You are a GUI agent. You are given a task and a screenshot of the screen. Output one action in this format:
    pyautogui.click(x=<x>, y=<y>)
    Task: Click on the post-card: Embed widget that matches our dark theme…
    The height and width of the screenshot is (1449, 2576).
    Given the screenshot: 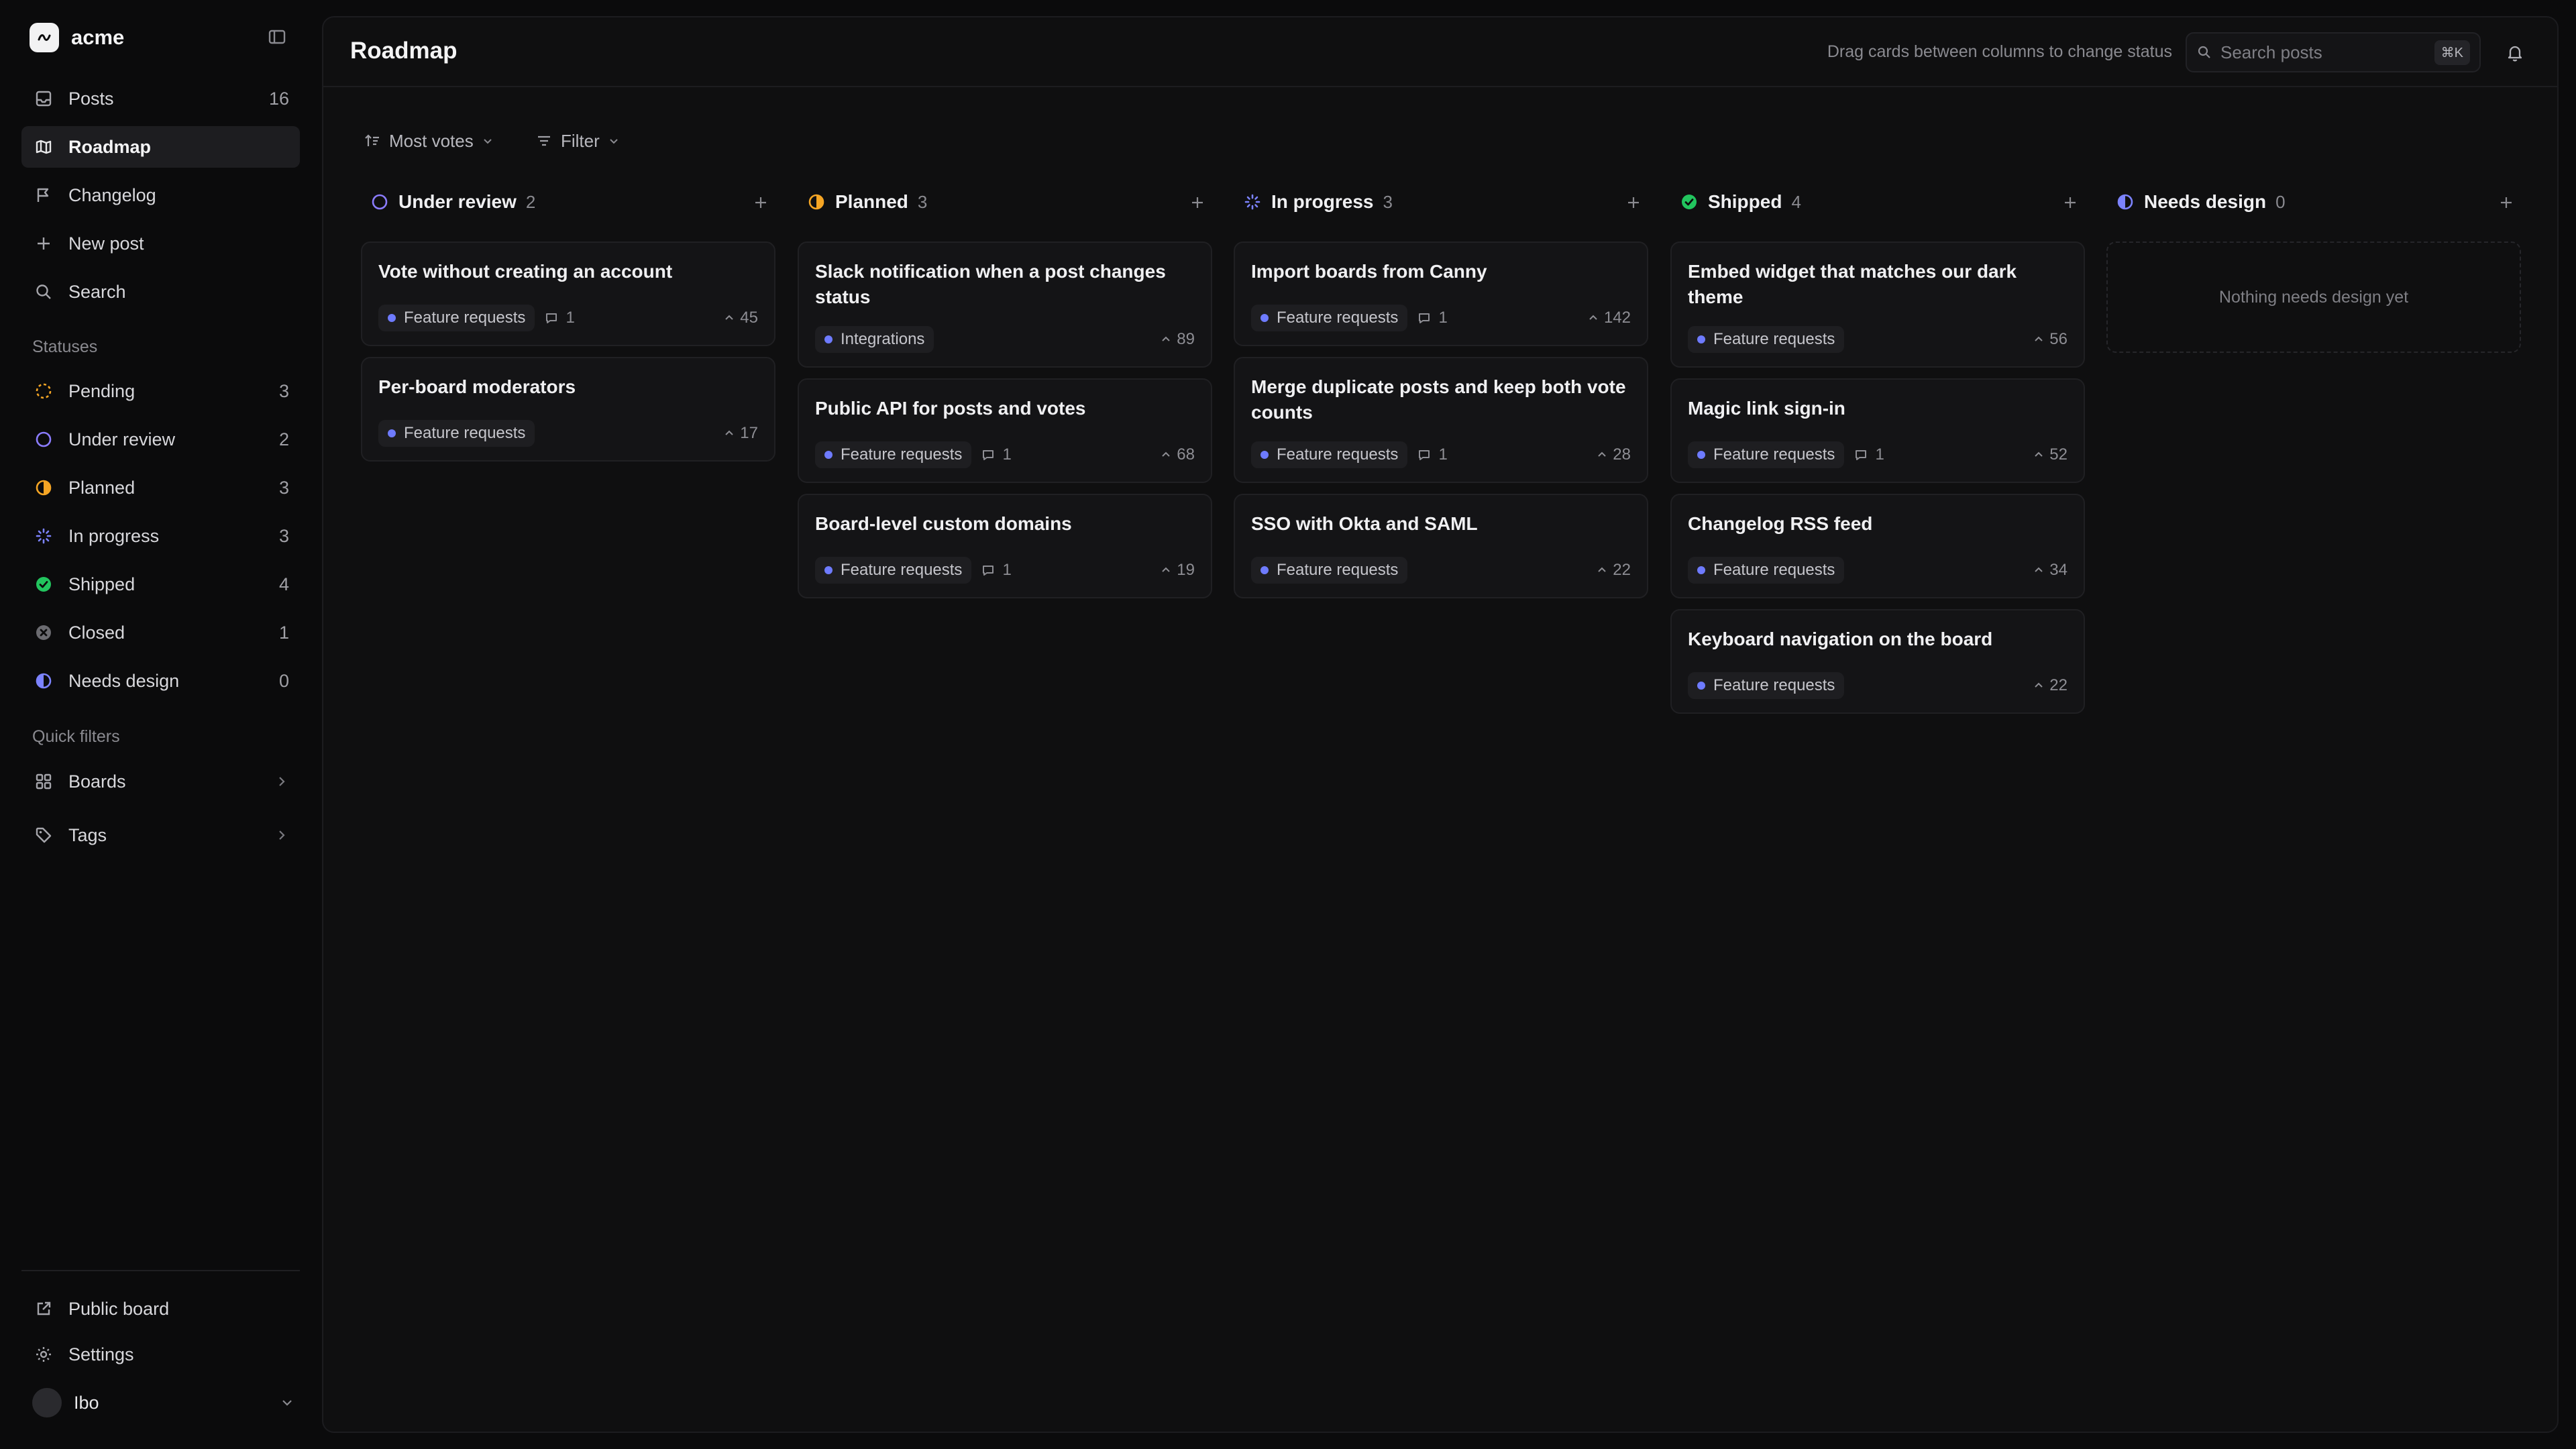 What is the action you would take?
    pyautogui.click(x=1877, y=304)
    